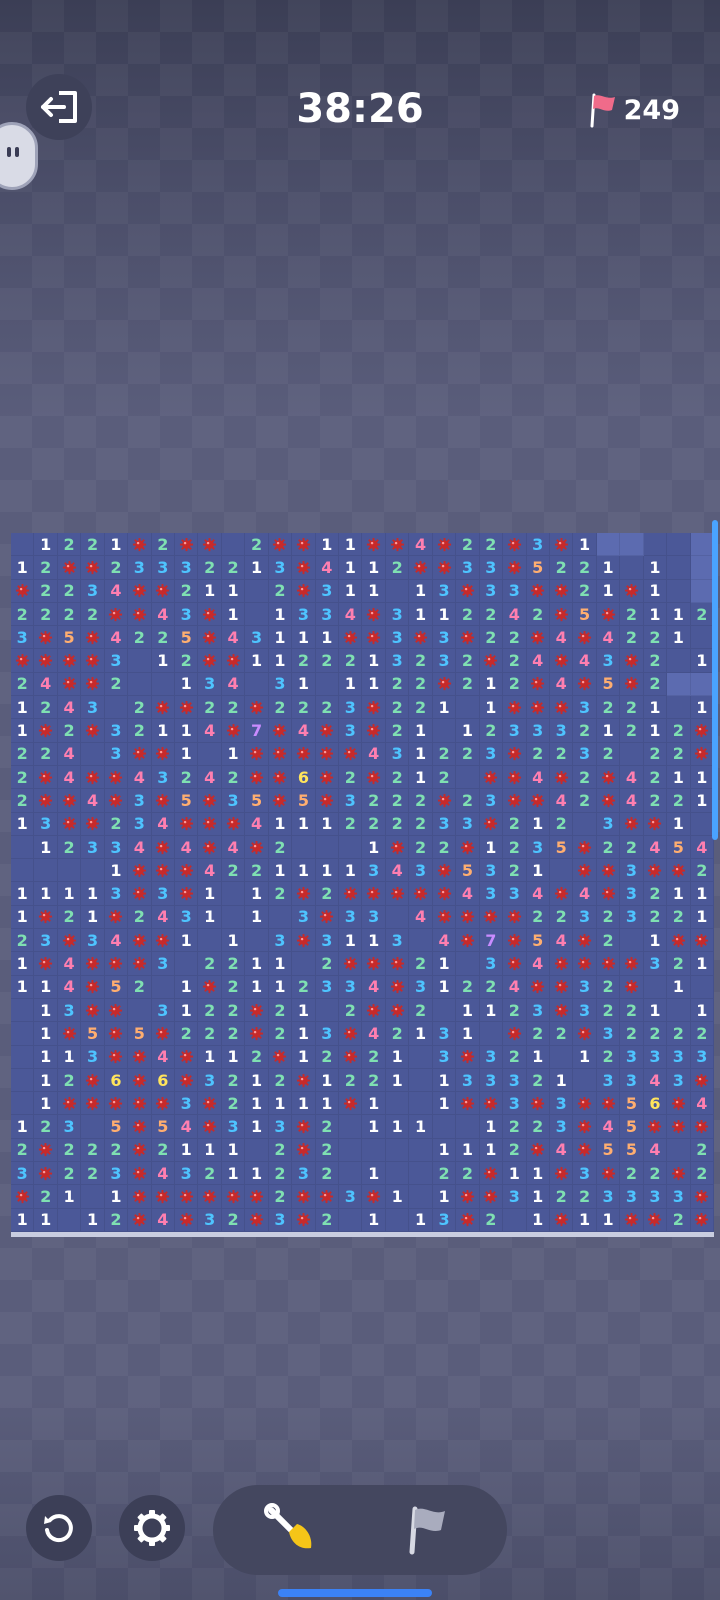 The image size is (720, 1600). I want to click on settings-button, so click(152, 1528).